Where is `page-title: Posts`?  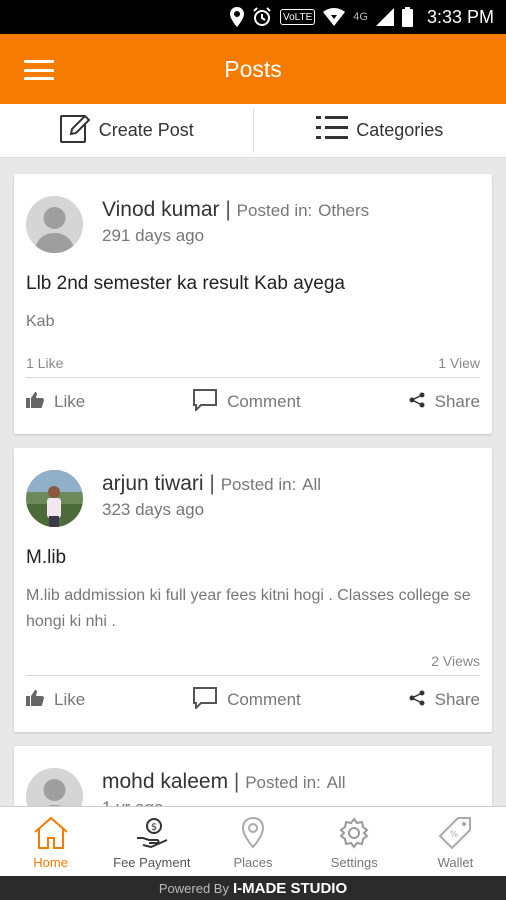 page-title: Posts is located at coordinates (253, 68).